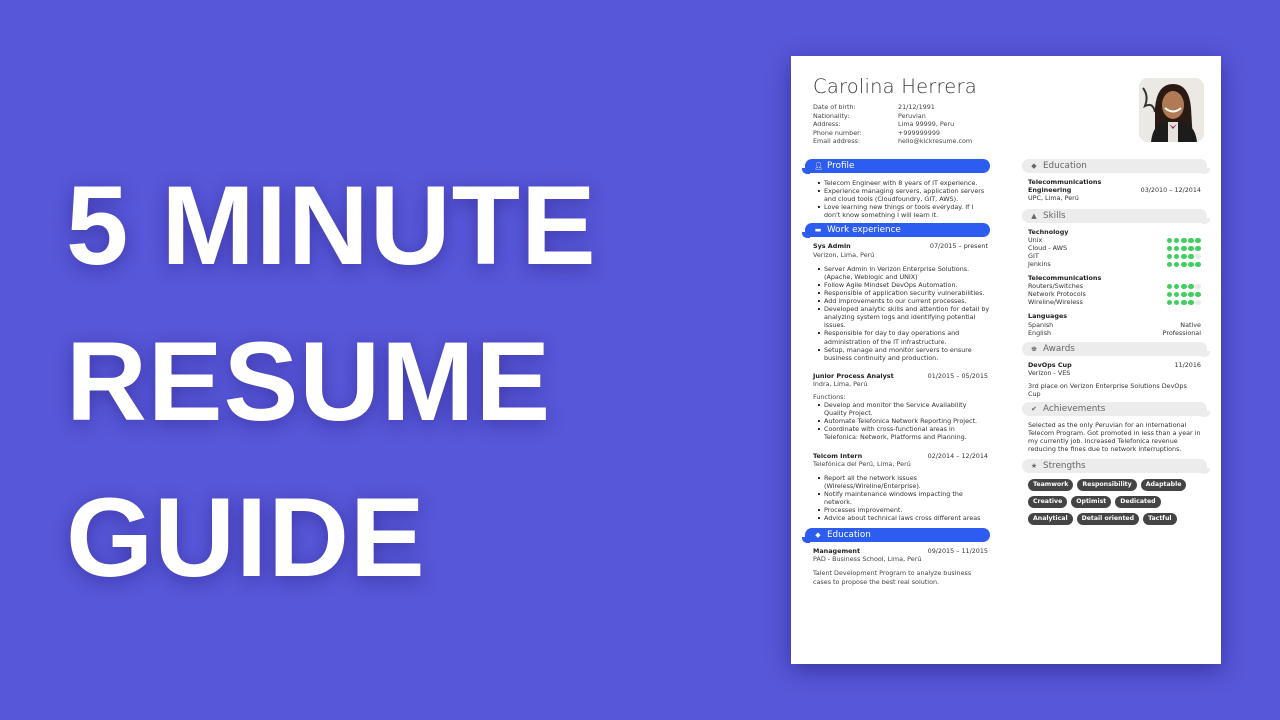 Image resolution: width=1280 pixels, height=720 pixels. I want to click on section-title: Strengths, so click(1064, 466).